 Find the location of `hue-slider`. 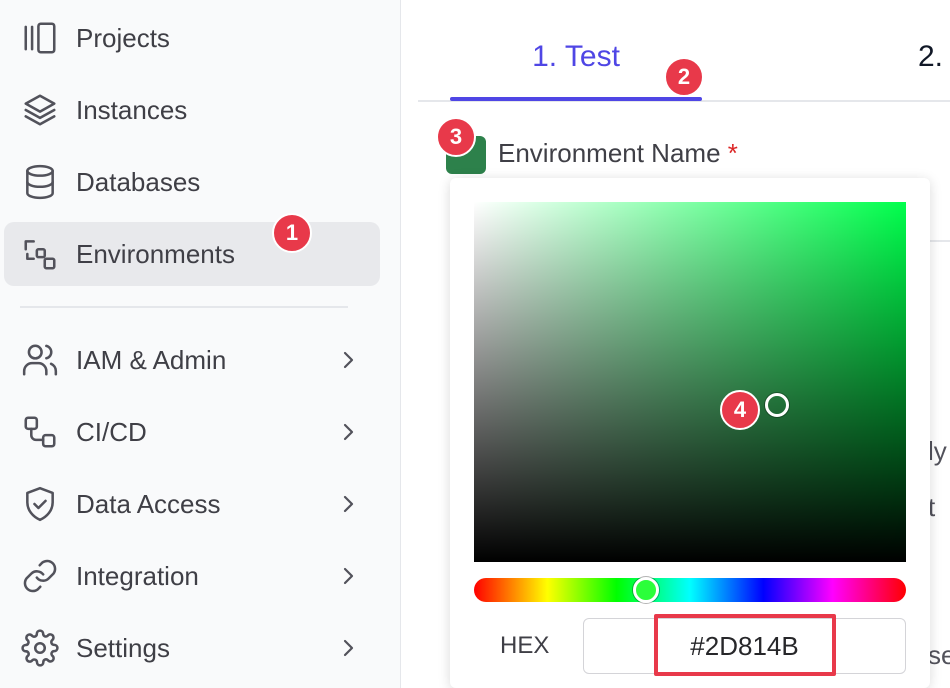

hue-slider is located at coordinates (690, 590).